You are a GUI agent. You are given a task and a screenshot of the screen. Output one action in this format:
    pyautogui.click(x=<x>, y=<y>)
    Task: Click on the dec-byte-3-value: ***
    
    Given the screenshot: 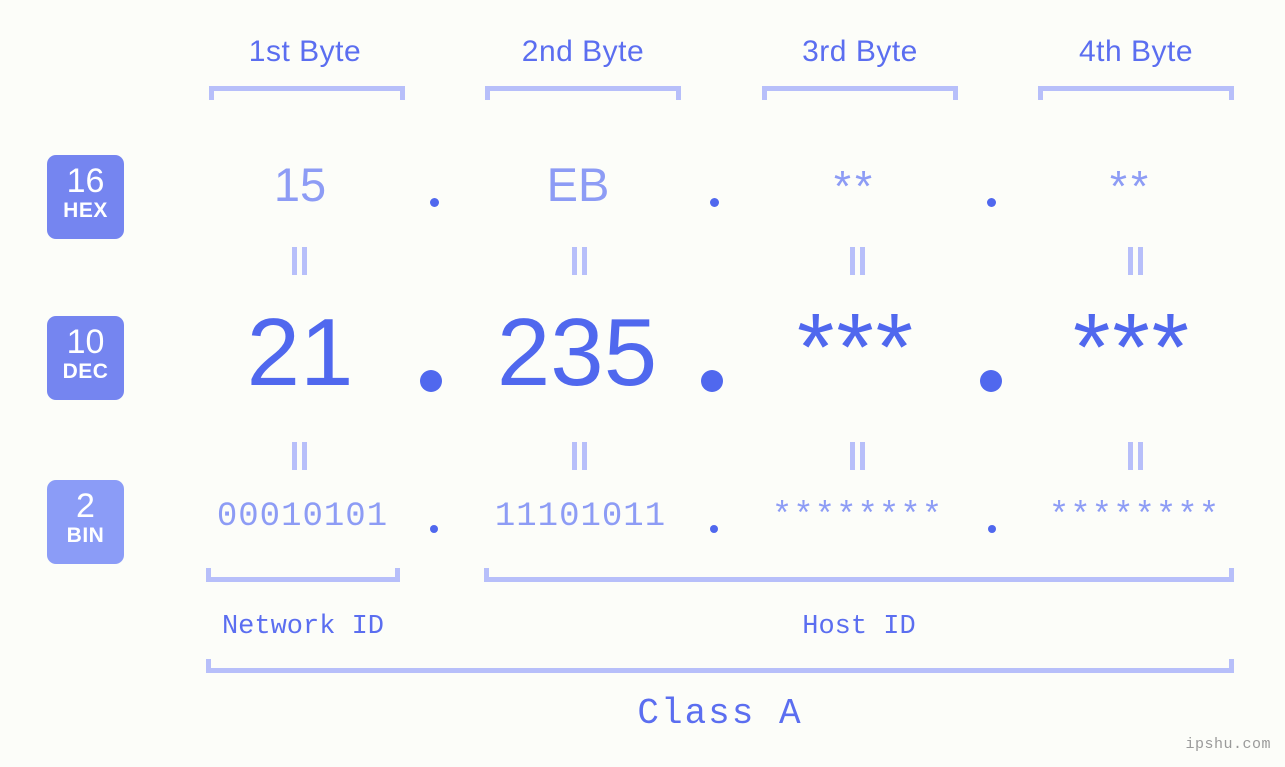 What is the action you would take?
    pyautogui.click(x=856, y=347)
    